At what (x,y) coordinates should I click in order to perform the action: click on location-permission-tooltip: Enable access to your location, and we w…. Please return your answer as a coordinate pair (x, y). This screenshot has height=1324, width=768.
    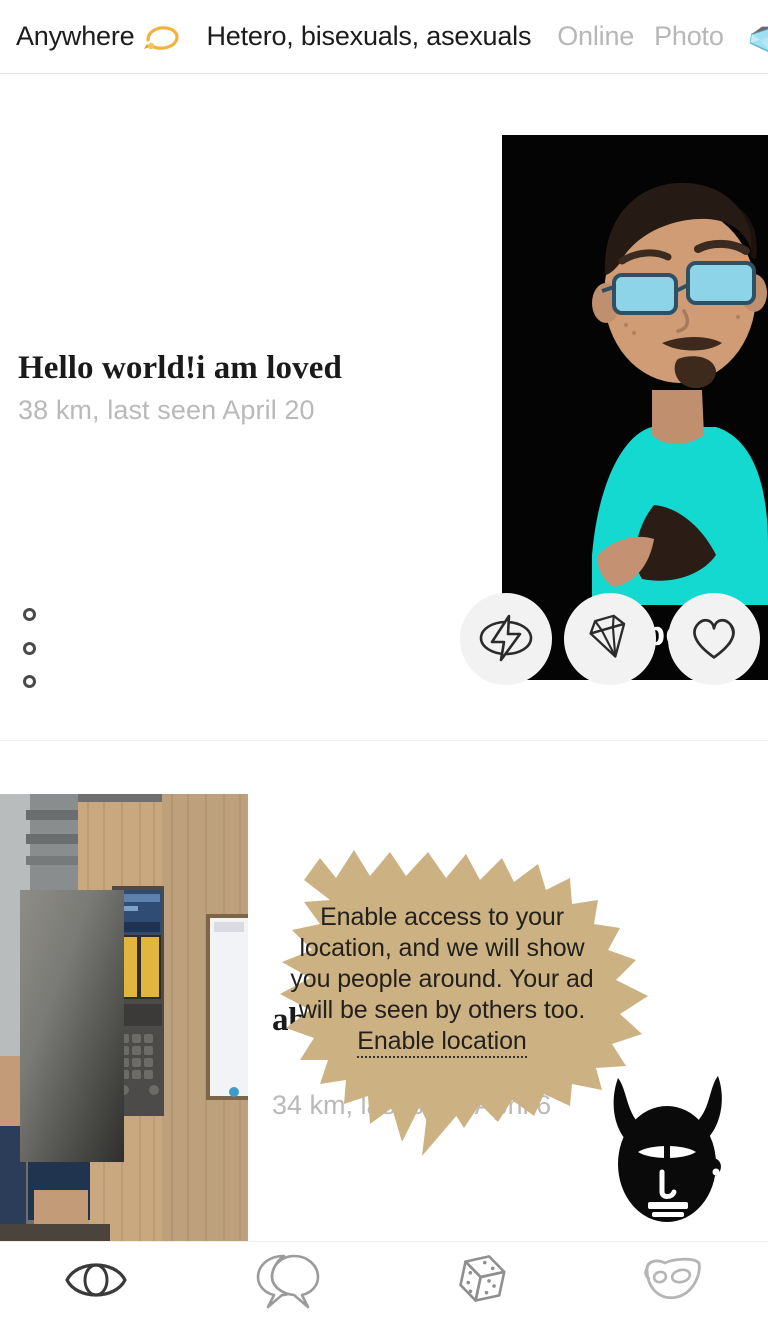
    Looking at the image, I should click on (456, 1003).